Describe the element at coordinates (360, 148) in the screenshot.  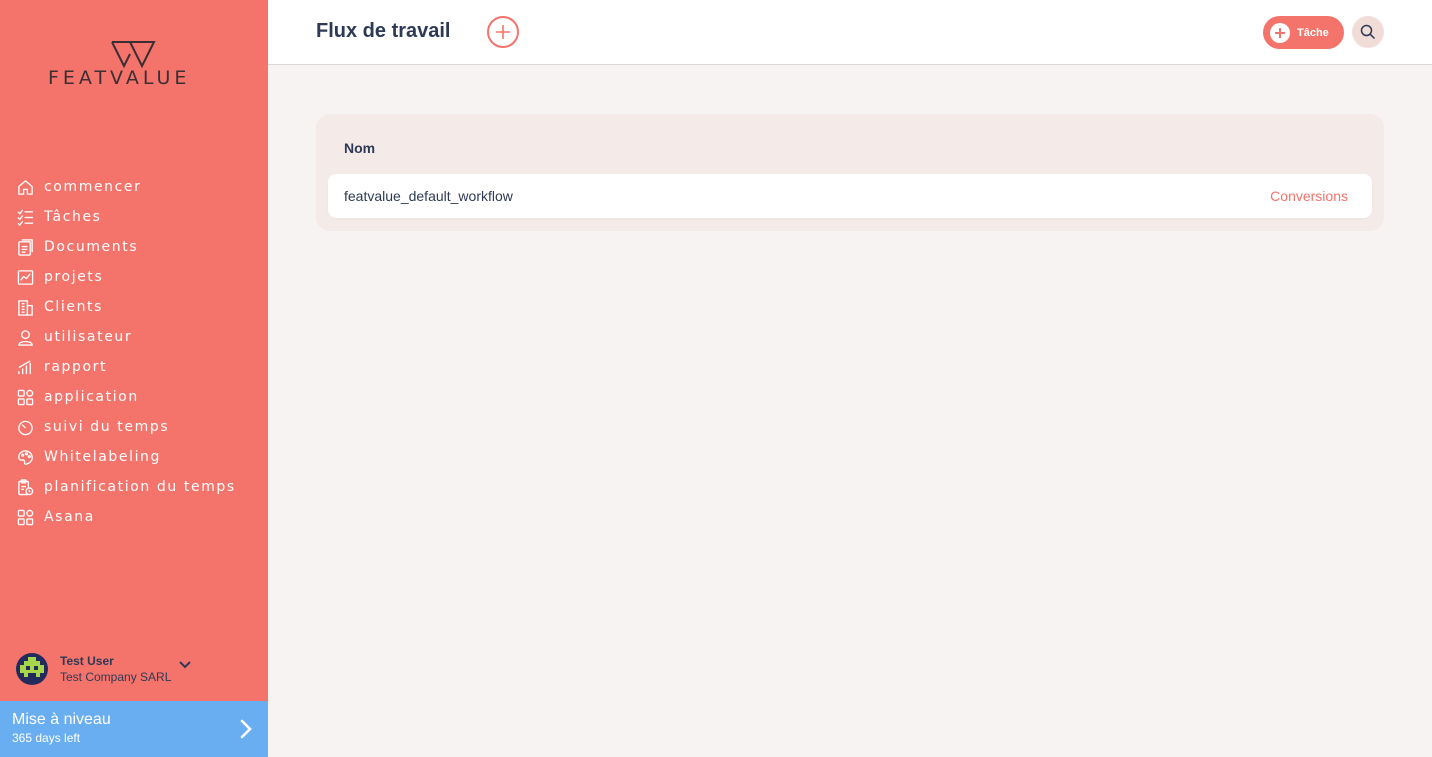
I see `column-header-nom: Nom` at that location.